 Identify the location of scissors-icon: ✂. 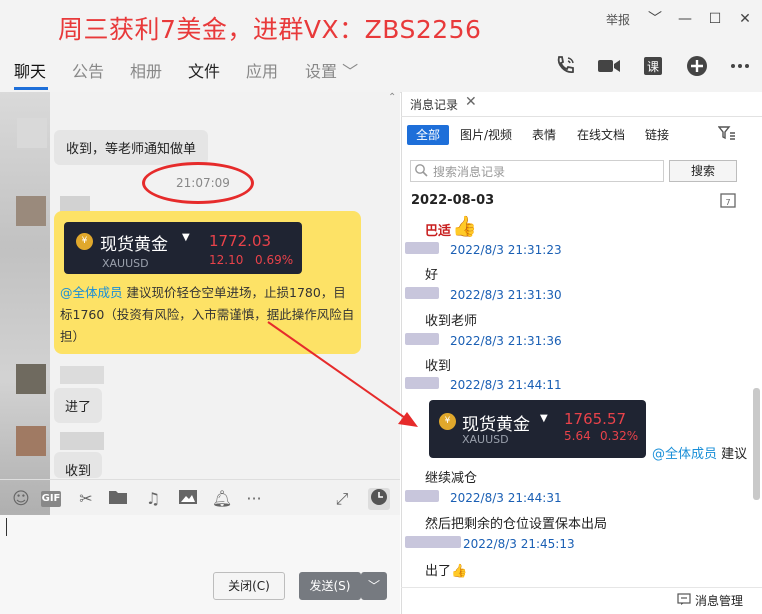
(86, 499).